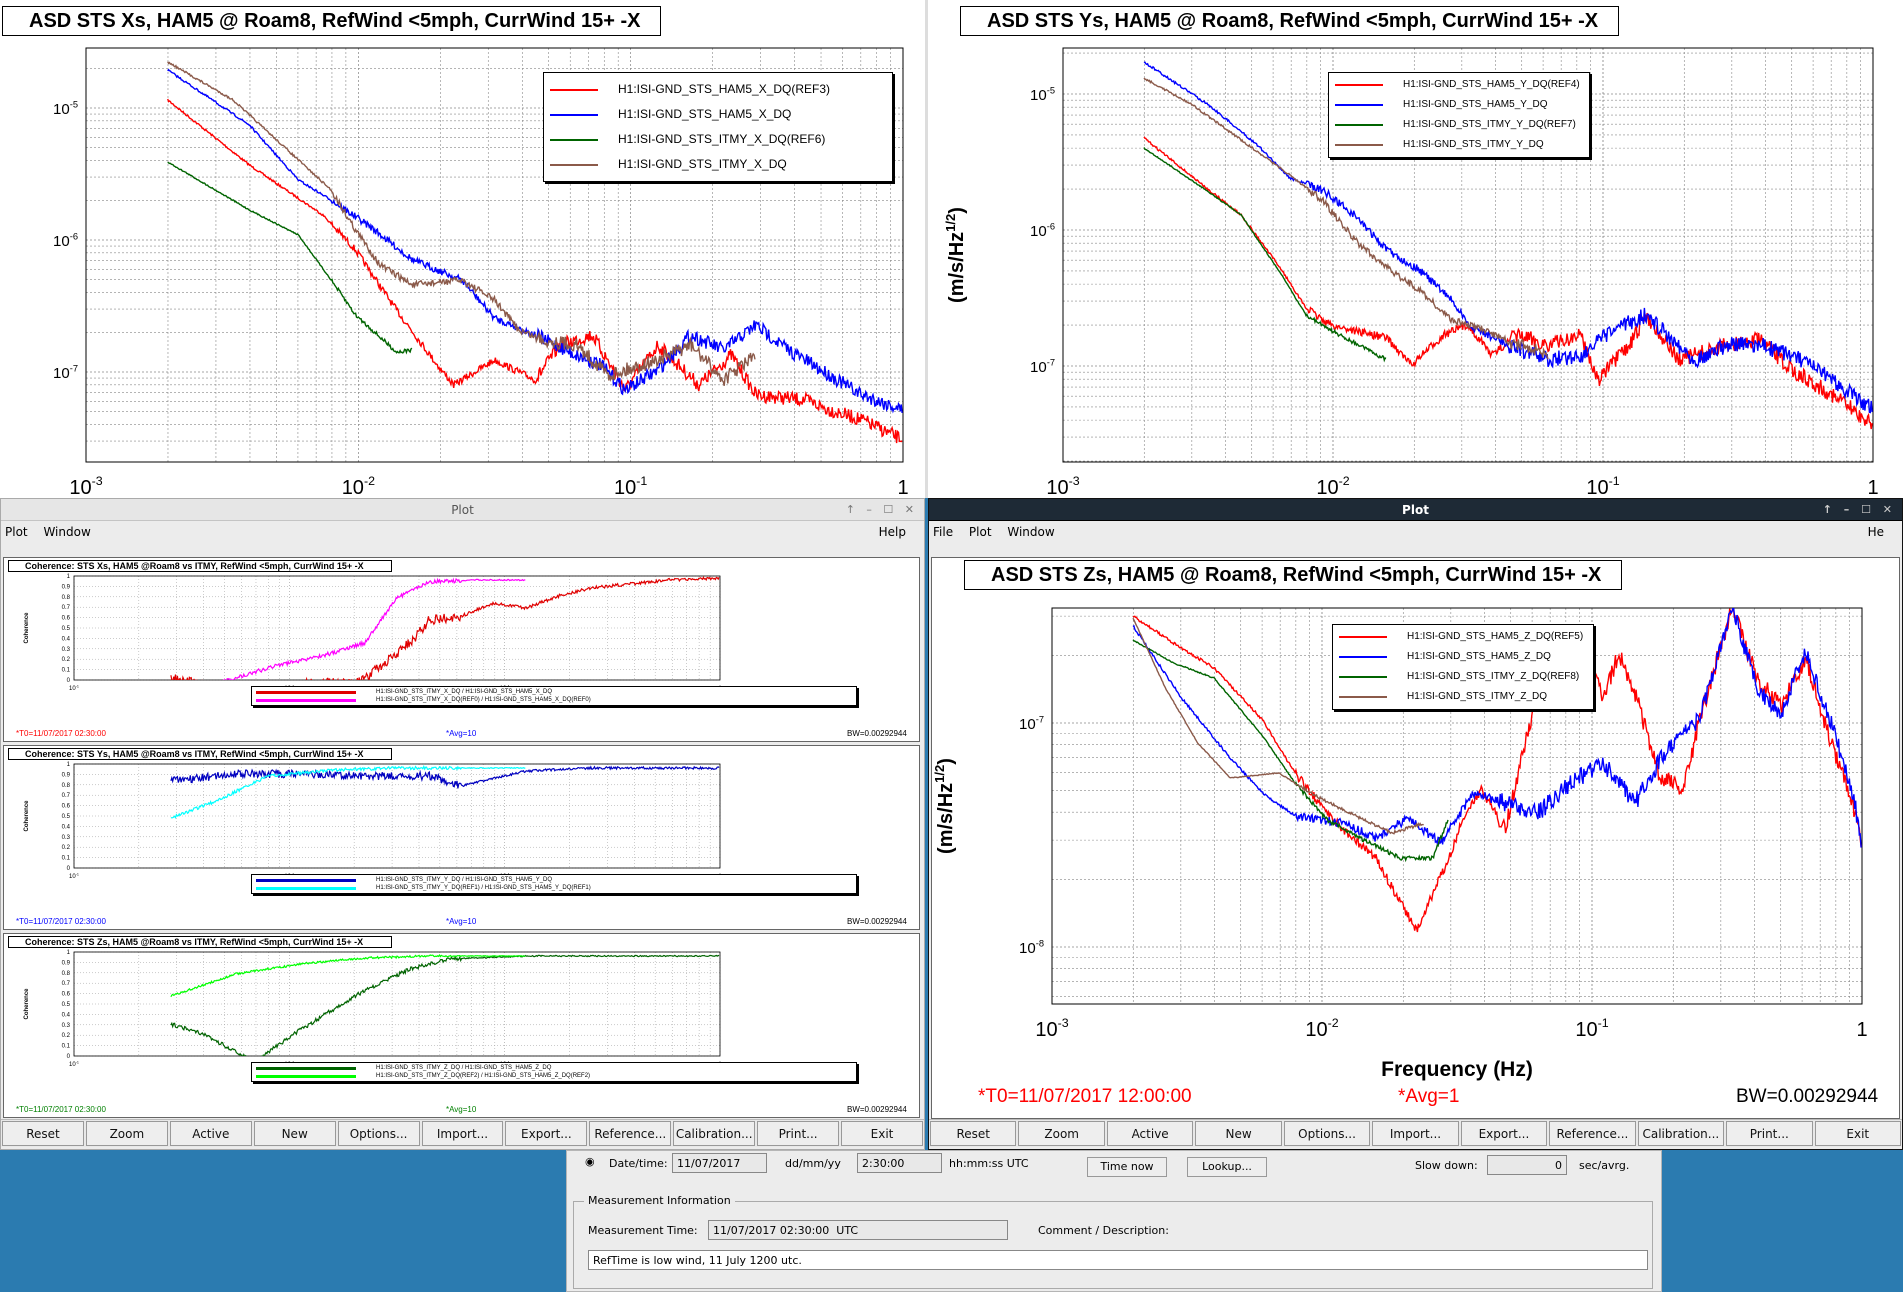 This screenshot has height=1292, width=1903. I want to click on y-tick-label: 0.7, so click(66, 608).